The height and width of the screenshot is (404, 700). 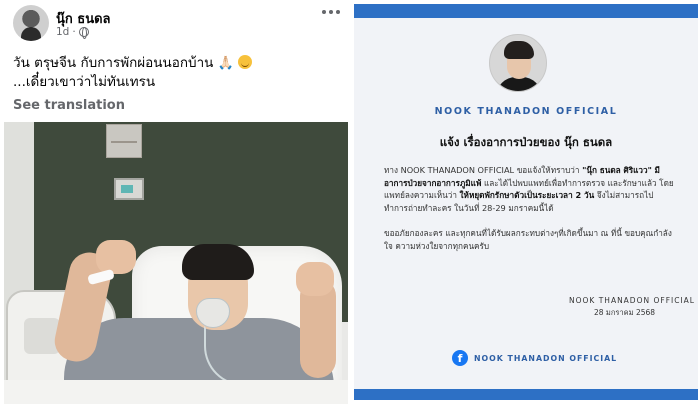 What do you see at coordinates (617, 170) in the screenshot?
I see `p1-part-b: "นุ๊ก ธนดล ศิริแวว"` at bounding box center [617, 170].